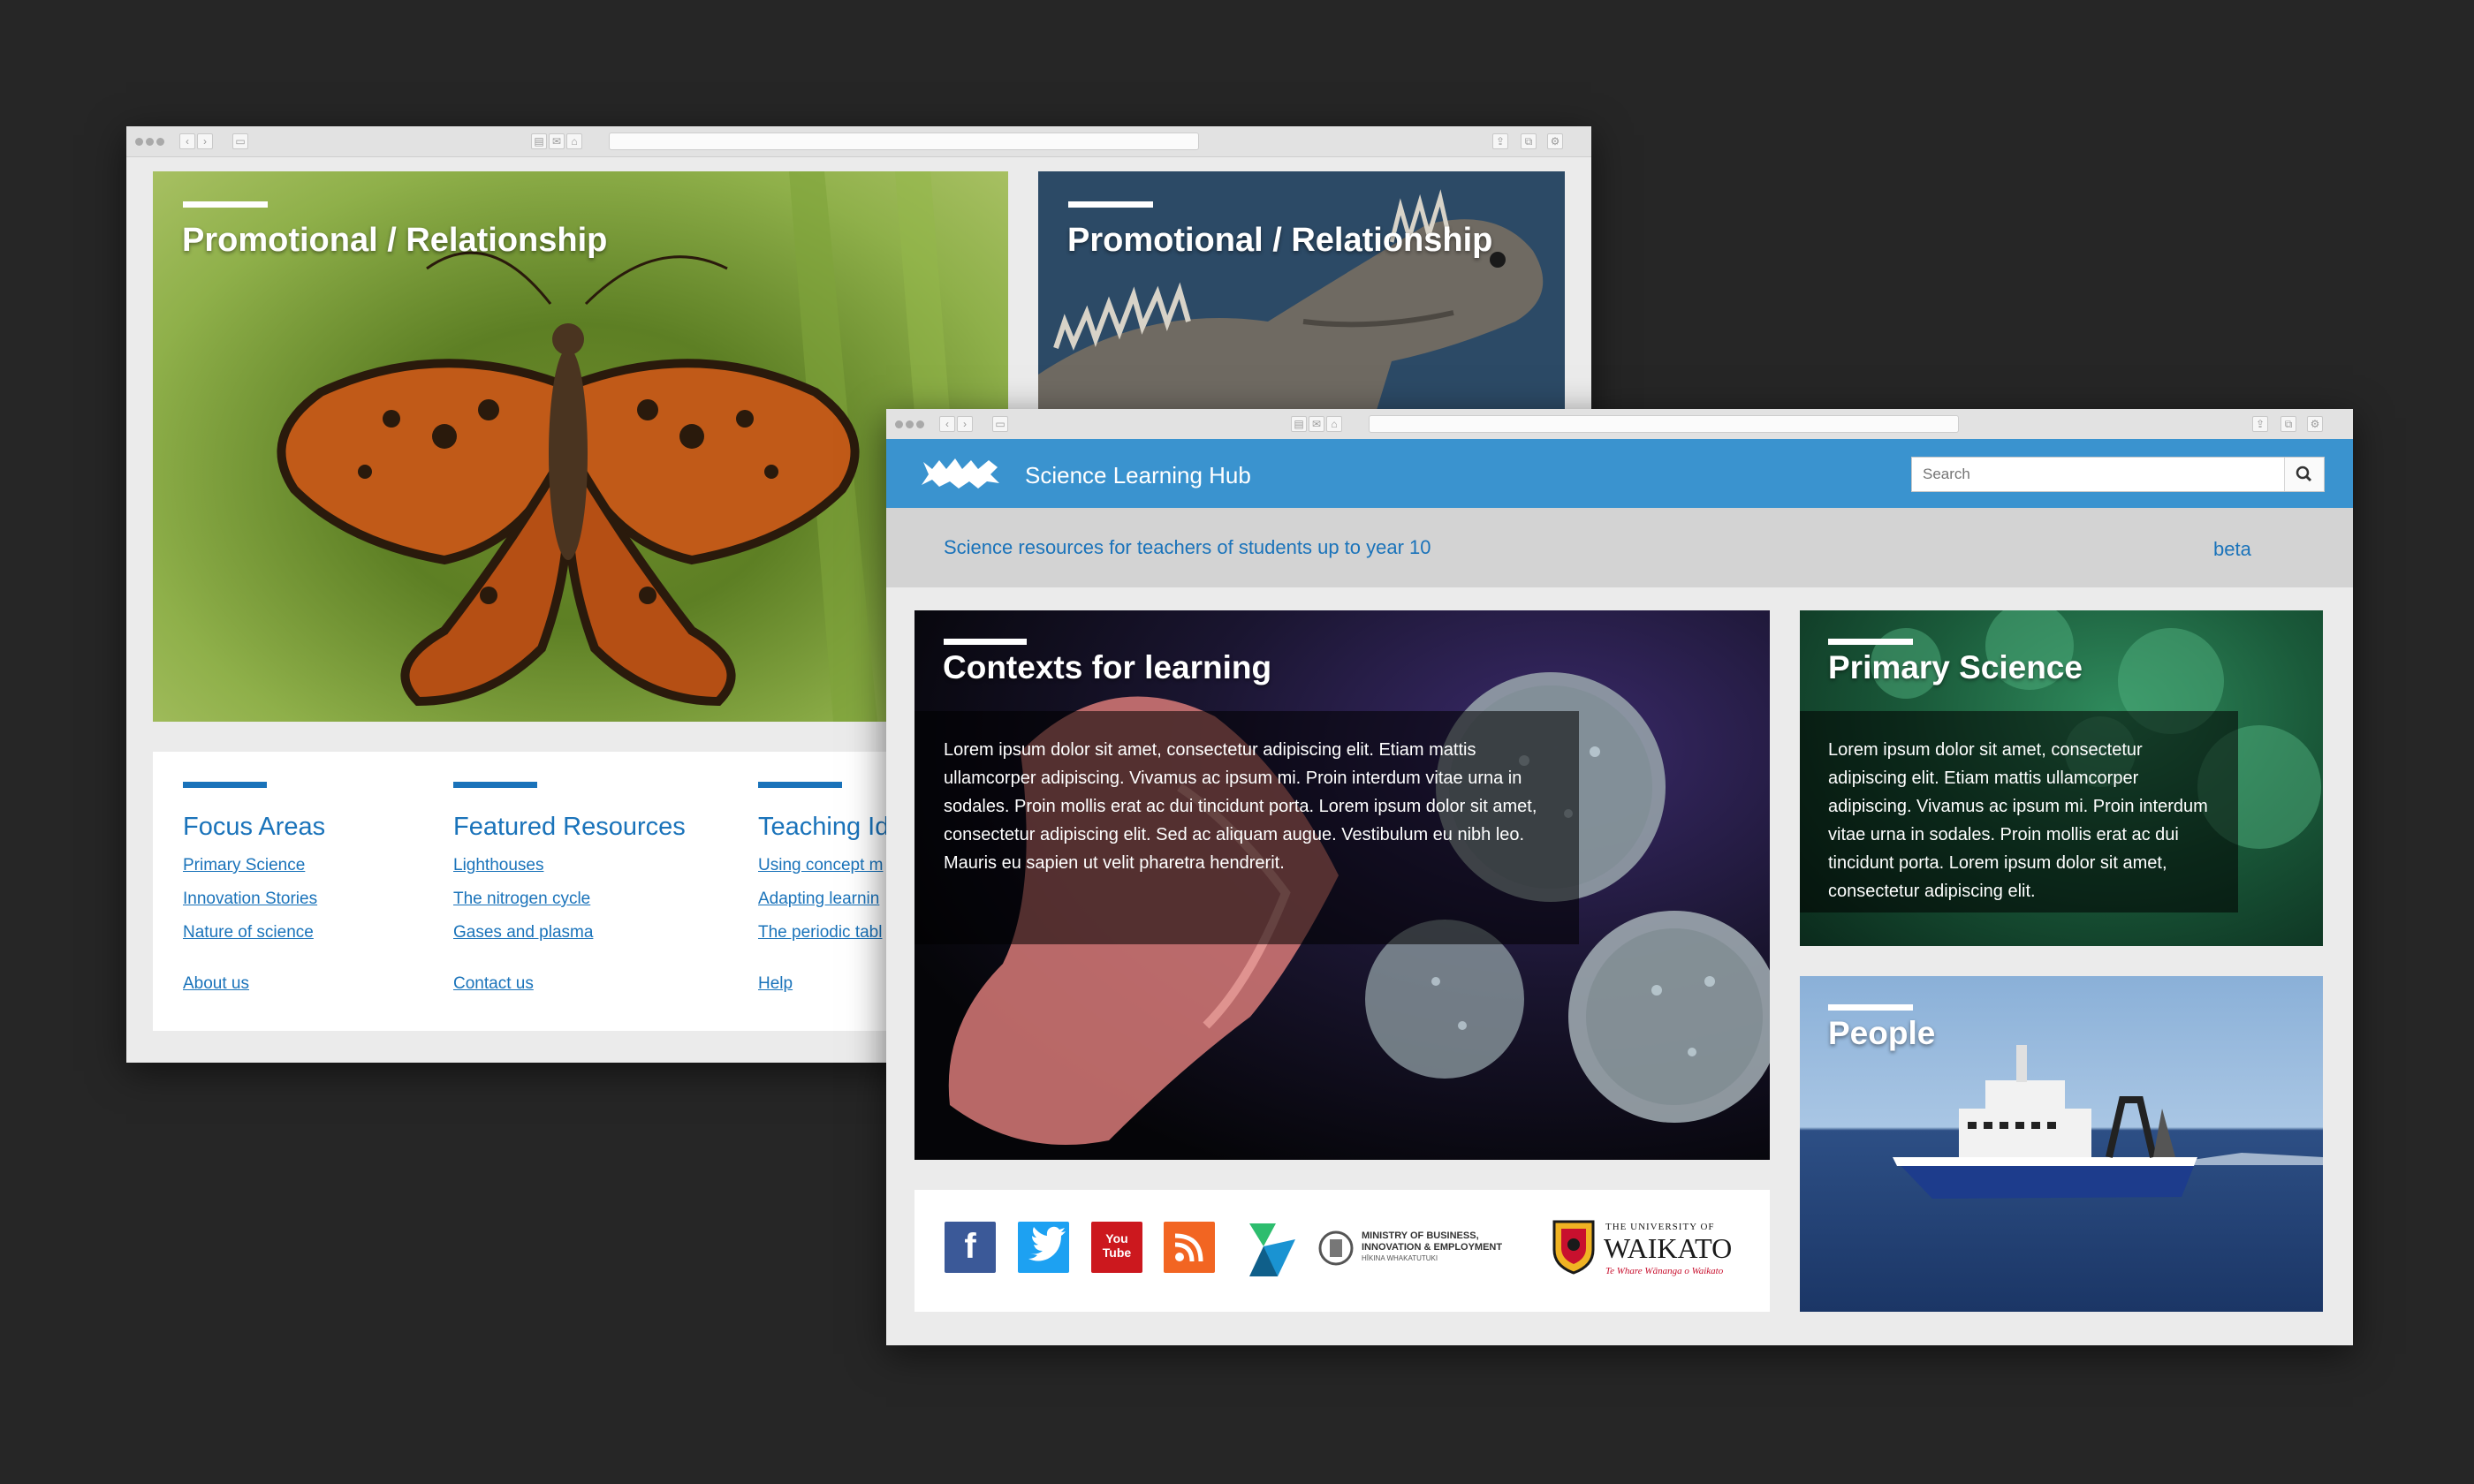 The width and height of the screenshot is (2474, 1484). What do you see at coordinates (1047, 1243) in the screenshot?
I see `twitter-bird-icon` at bounding box center [1047, 1243].